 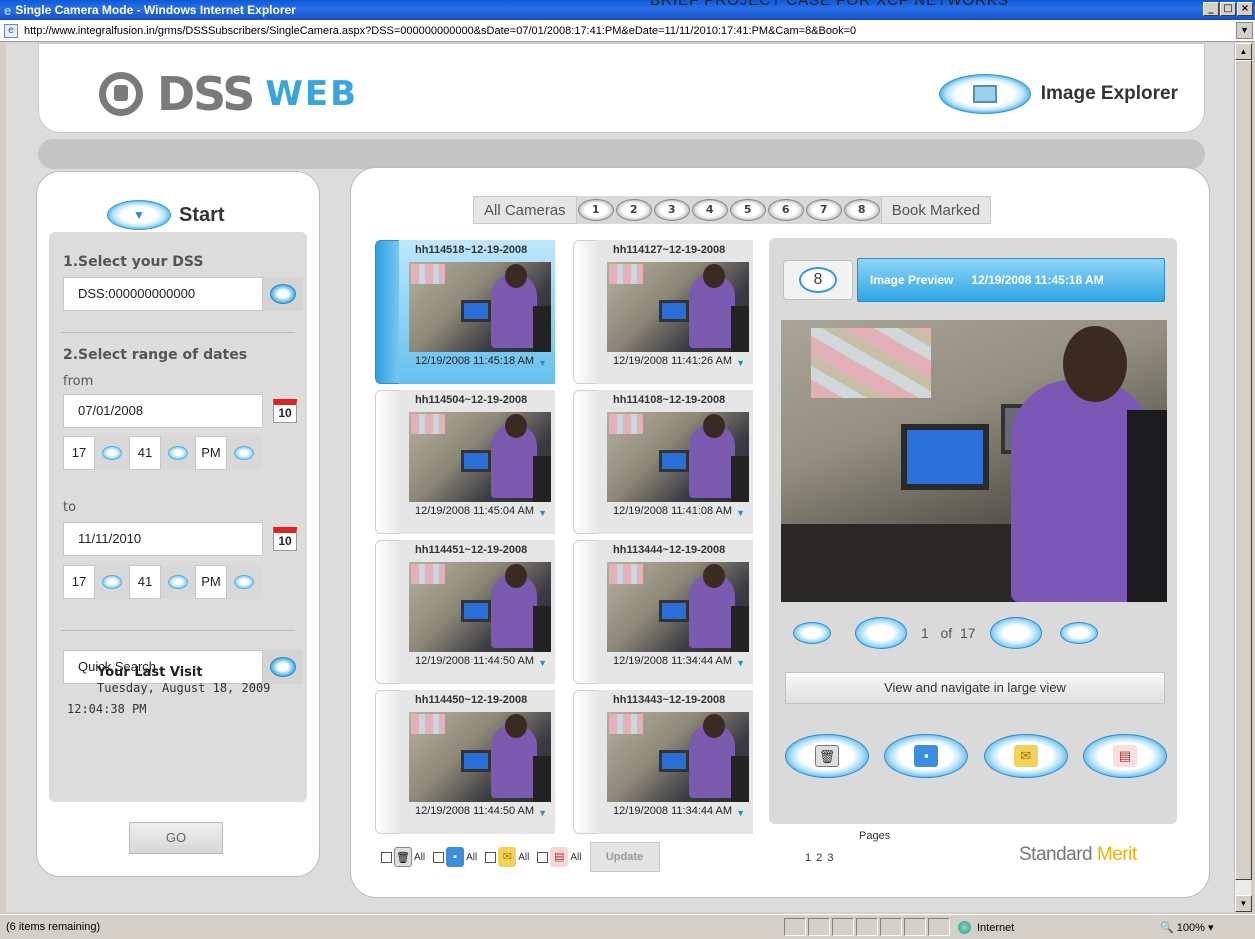 What do you see at coordinates (472, 857) in the screenshot?
I see `bulk-all-label: All` at bounding box center [472, 857].